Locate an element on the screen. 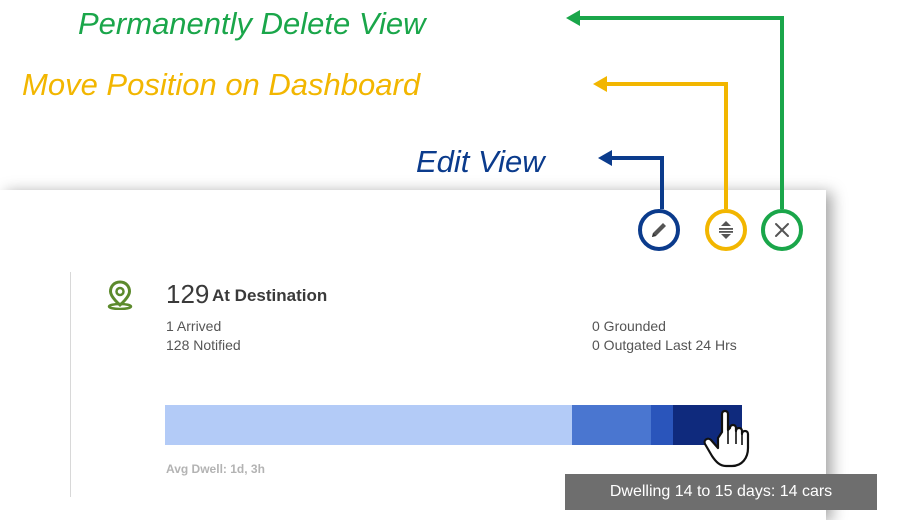 This screenshot has height=520, width=900. dwell-tooltip: Dwelling 14 to 15 days: 14 cars is located at coordinates (721, 492).